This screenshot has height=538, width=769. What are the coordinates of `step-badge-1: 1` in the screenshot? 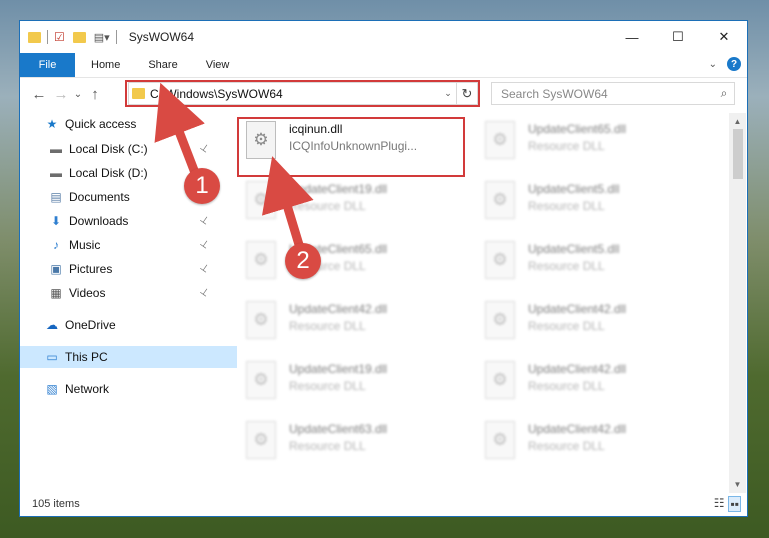 It's located at (202, 186).